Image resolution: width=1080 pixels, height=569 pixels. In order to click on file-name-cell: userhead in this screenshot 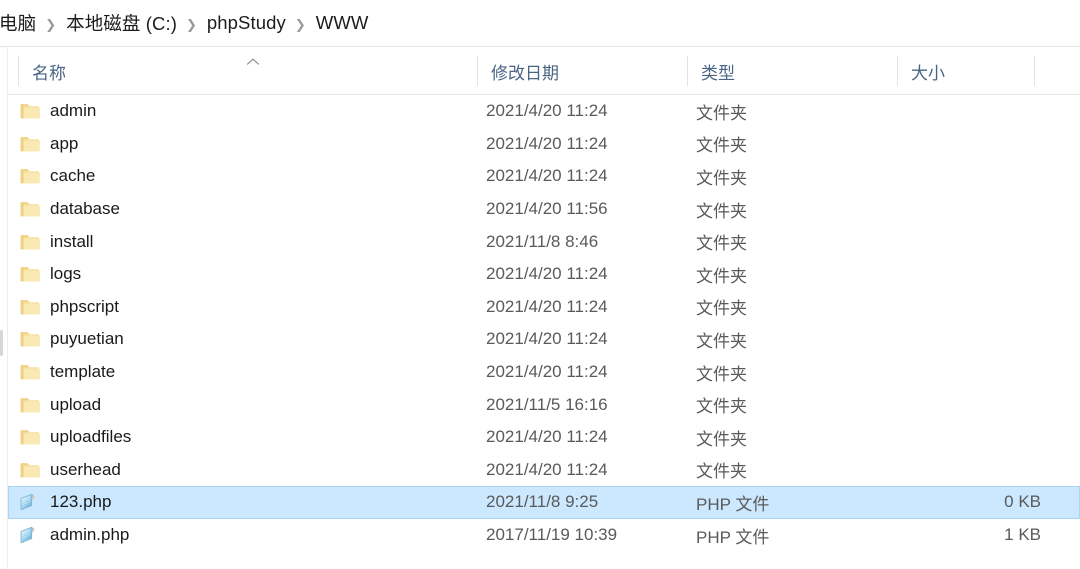, I will do `click(246, 470)`.